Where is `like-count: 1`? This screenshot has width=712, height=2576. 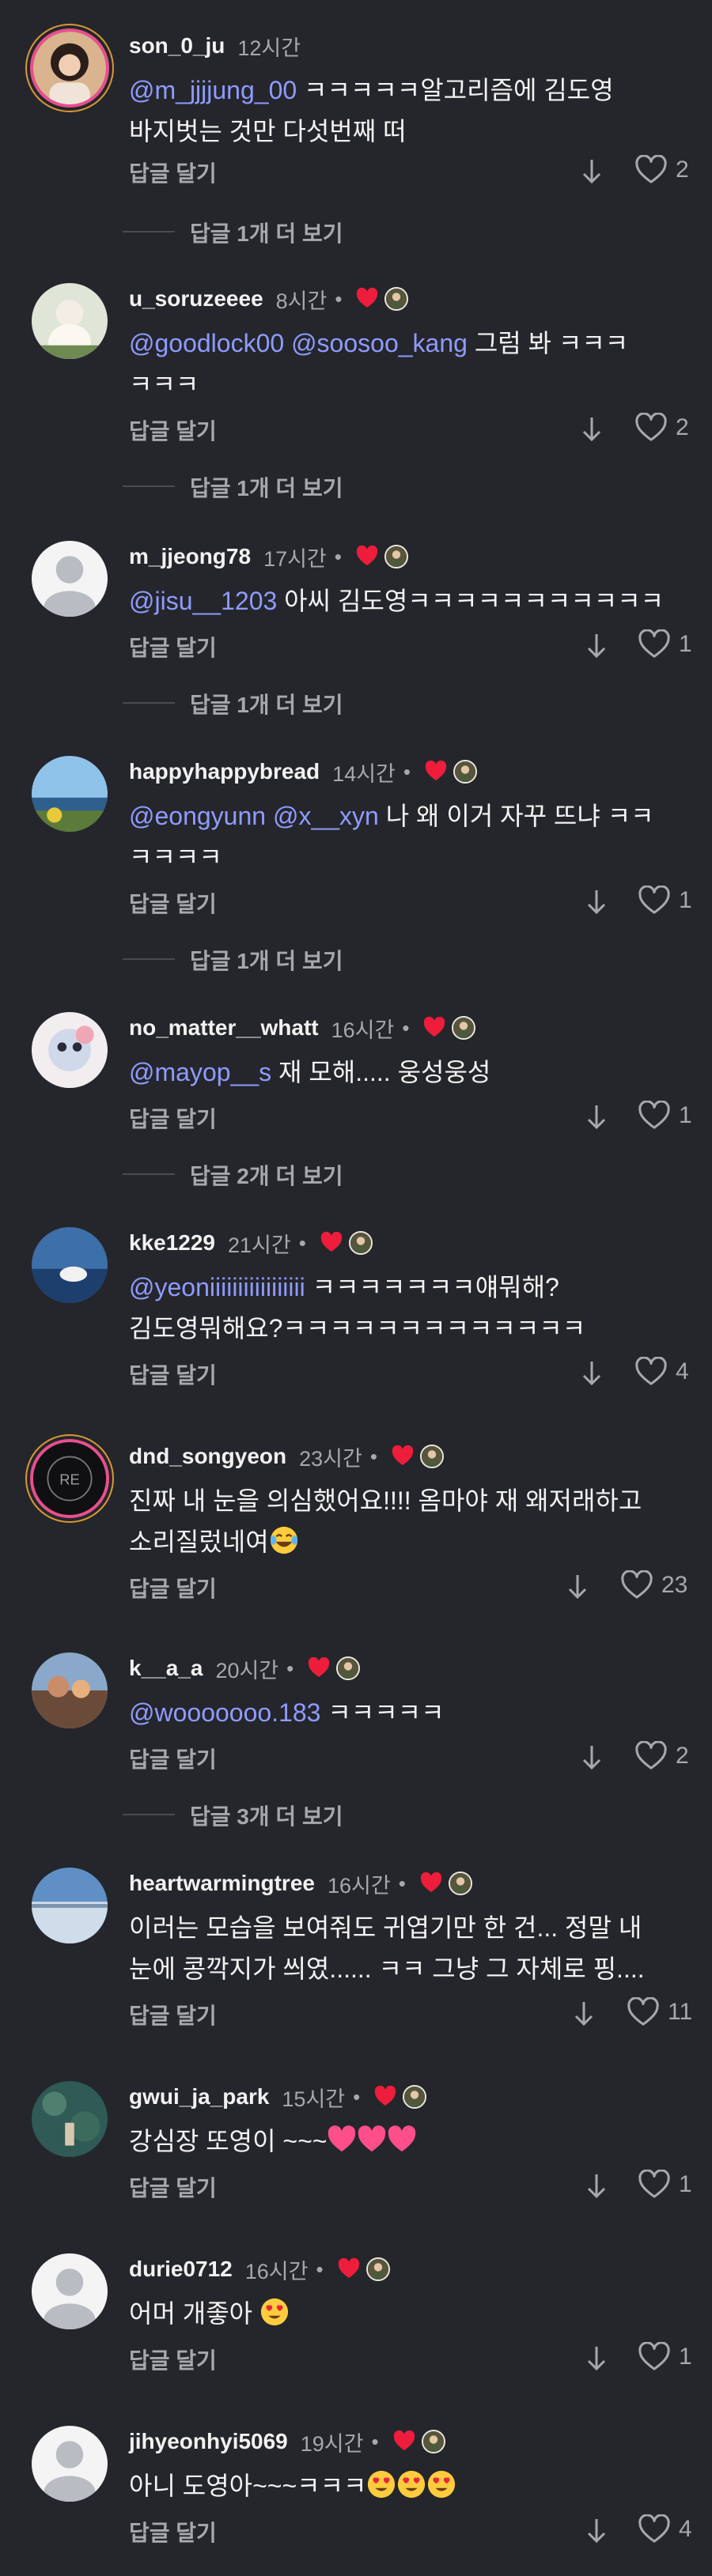 like-count: 1 is located at coordinates (685, 900).